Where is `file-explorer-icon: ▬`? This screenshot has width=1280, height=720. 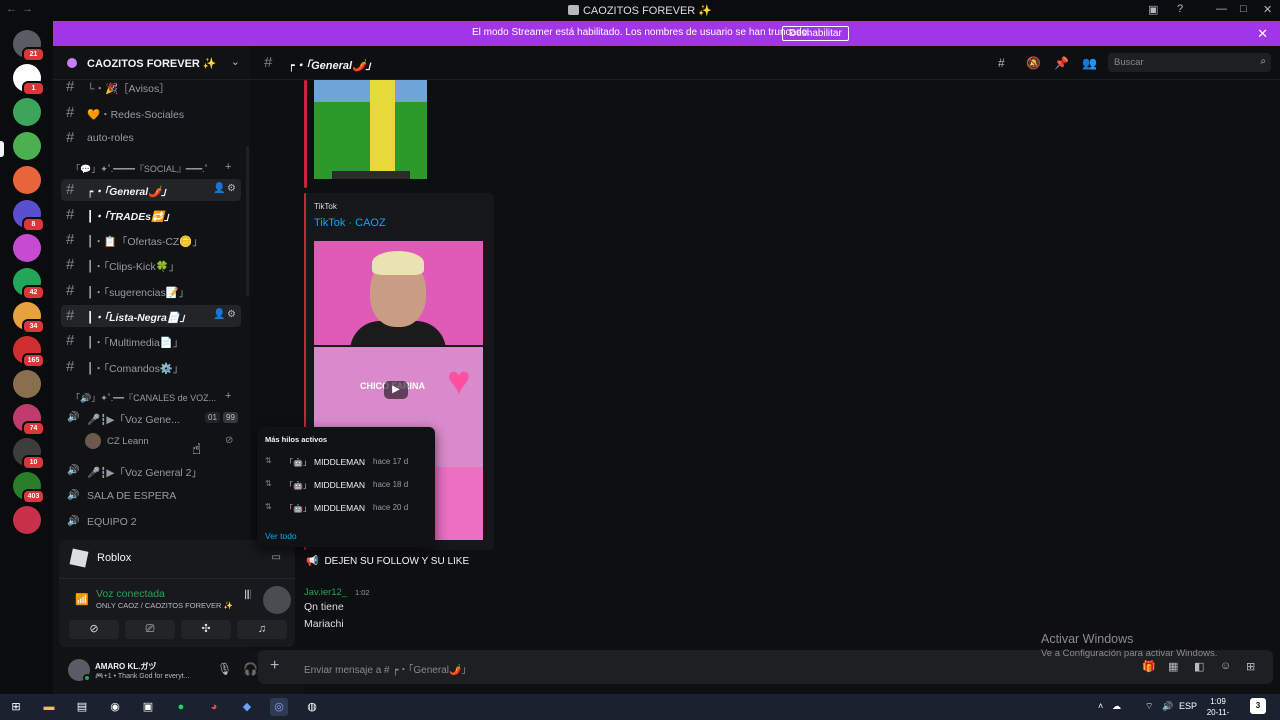
file-explorer-icon: ▬ is located at coordinates (49, 707).